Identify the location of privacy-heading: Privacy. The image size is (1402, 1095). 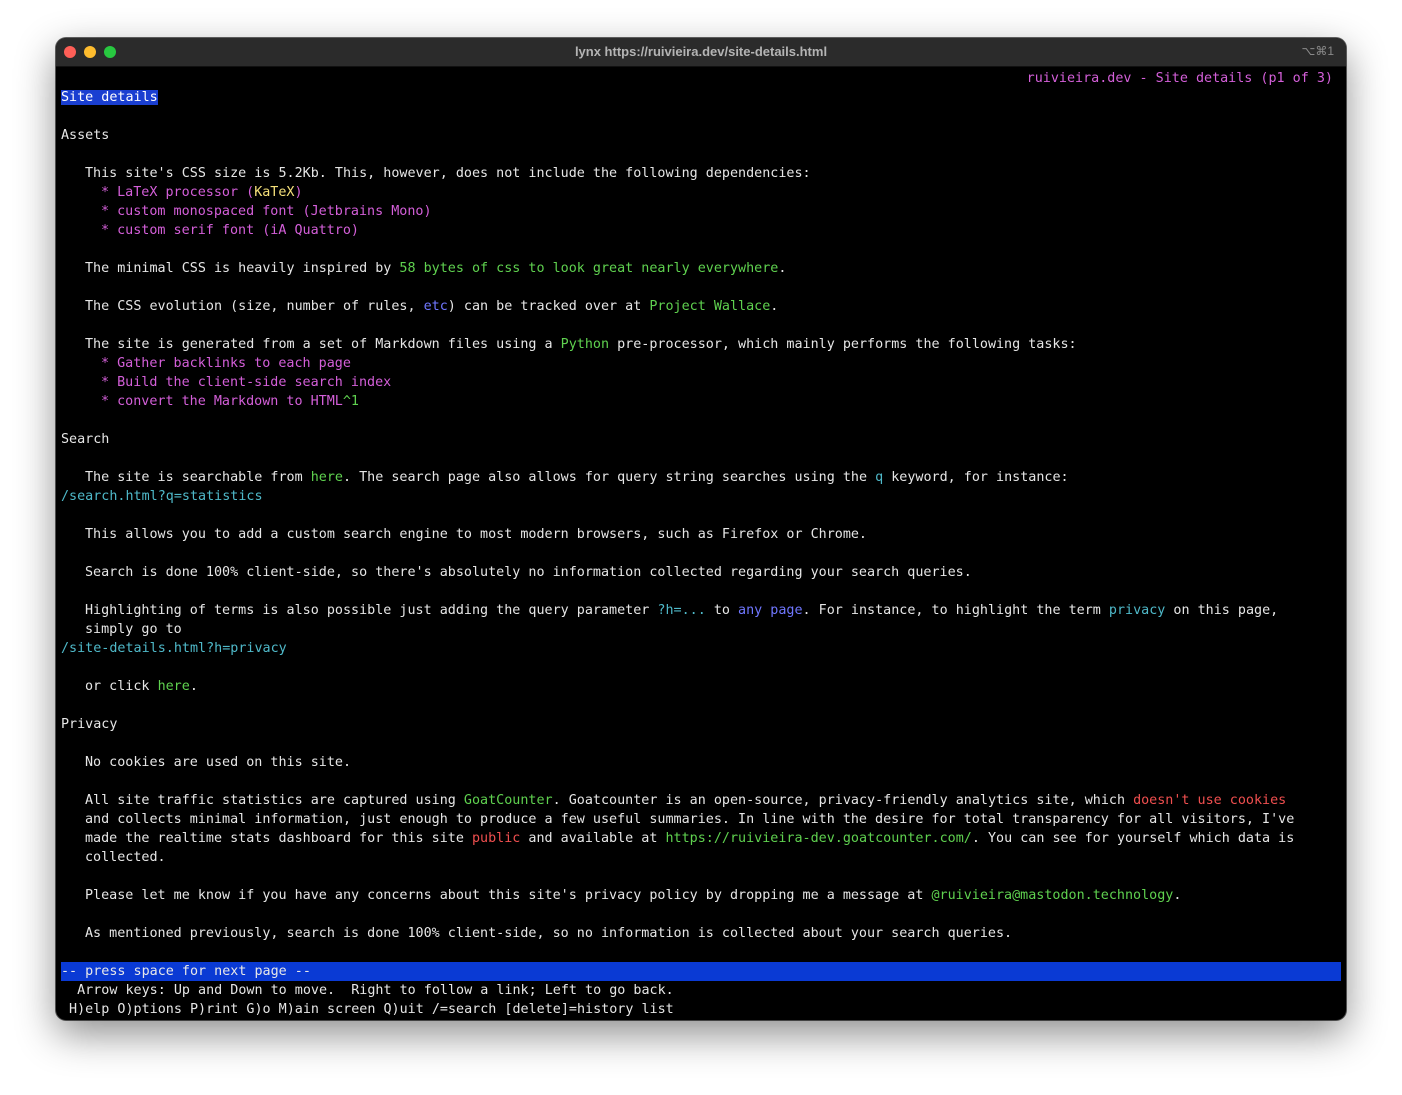
(89, 724).